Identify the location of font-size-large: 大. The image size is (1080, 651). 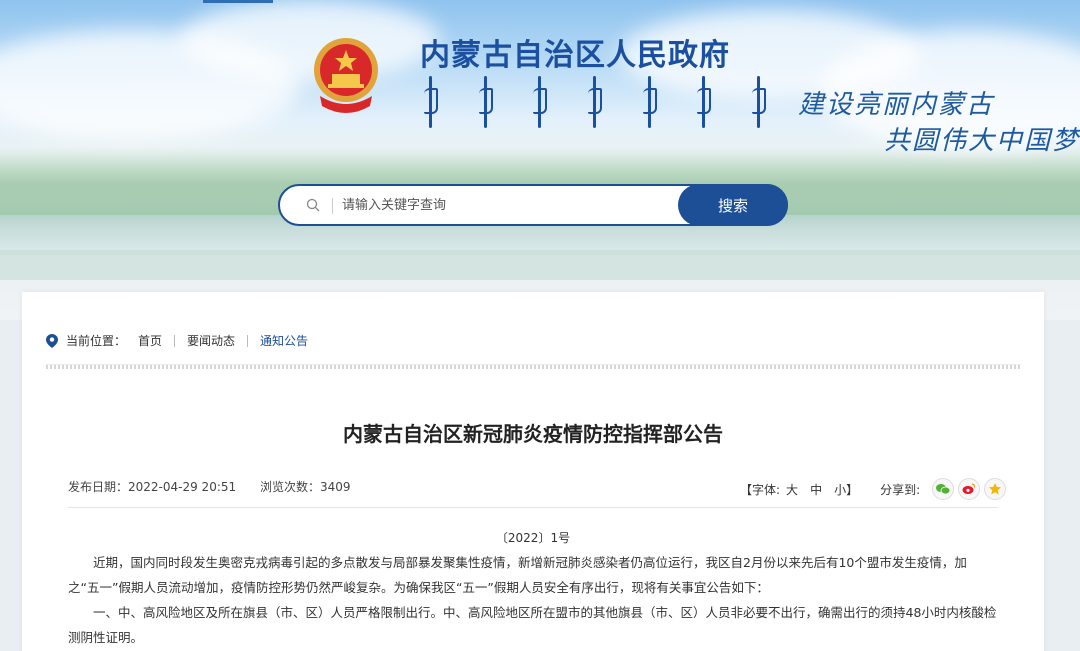
(792, 489).